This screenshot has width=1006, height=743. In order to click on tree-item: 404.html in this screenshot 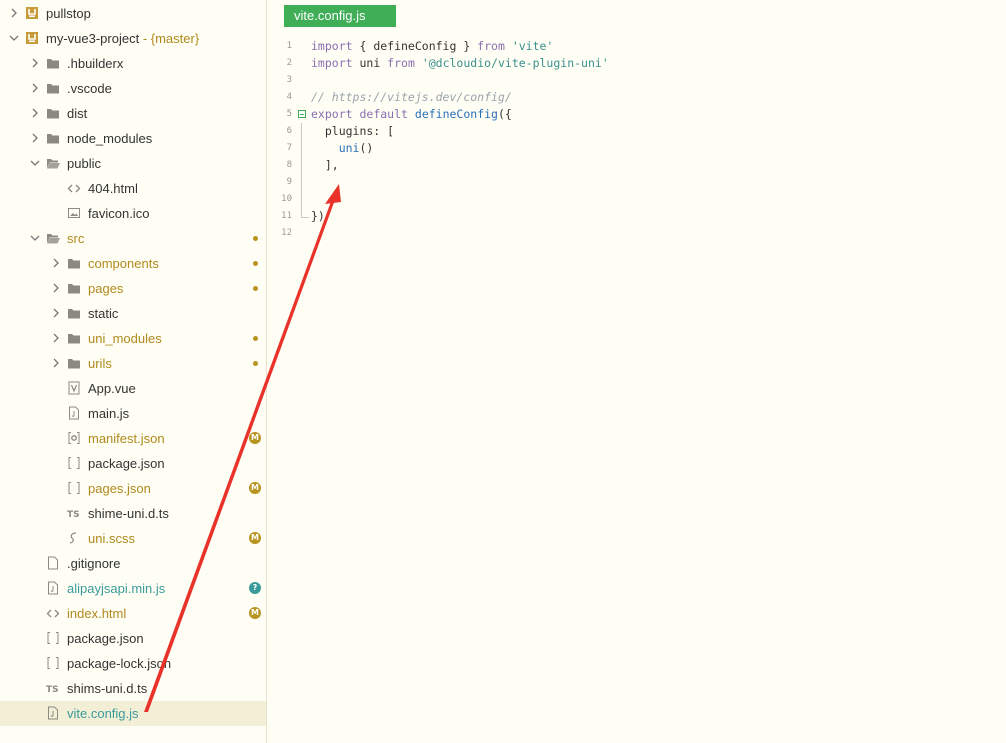, I will do `click(133, 188)`.